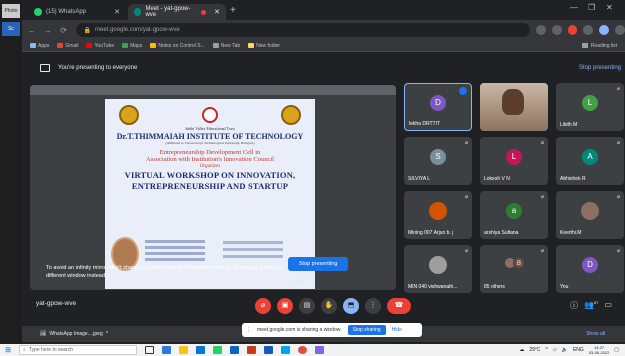 This screenshot has height=356, width=625. I want to click on notification-icon: ▢, so click(616, 350).